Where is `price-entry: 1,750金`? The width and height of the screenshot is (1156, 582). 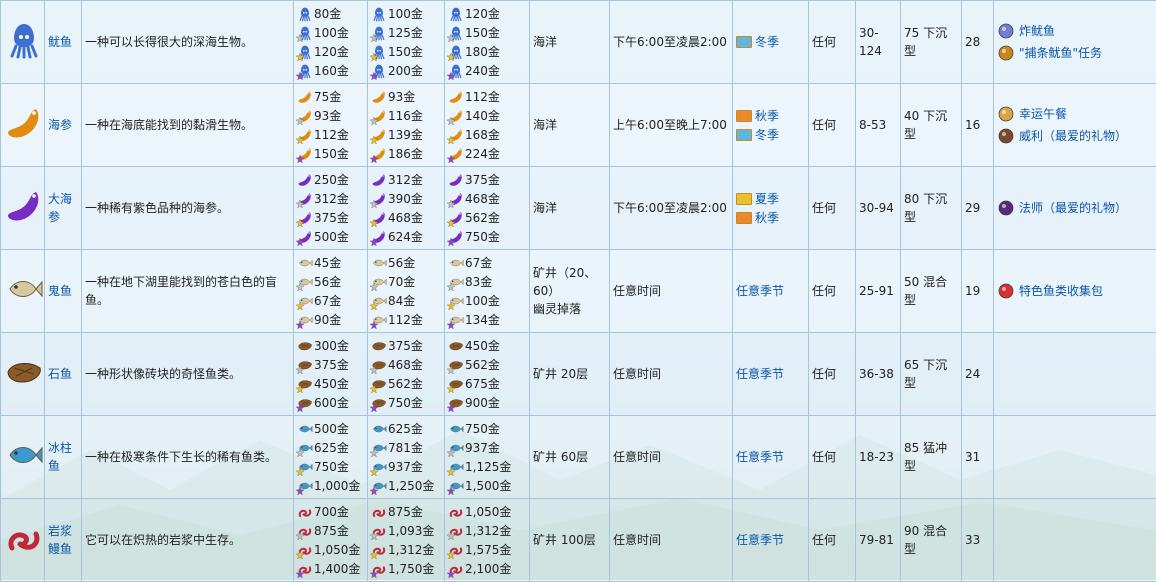
price-entry: 1,750金 is located at coordinates (406, 568).